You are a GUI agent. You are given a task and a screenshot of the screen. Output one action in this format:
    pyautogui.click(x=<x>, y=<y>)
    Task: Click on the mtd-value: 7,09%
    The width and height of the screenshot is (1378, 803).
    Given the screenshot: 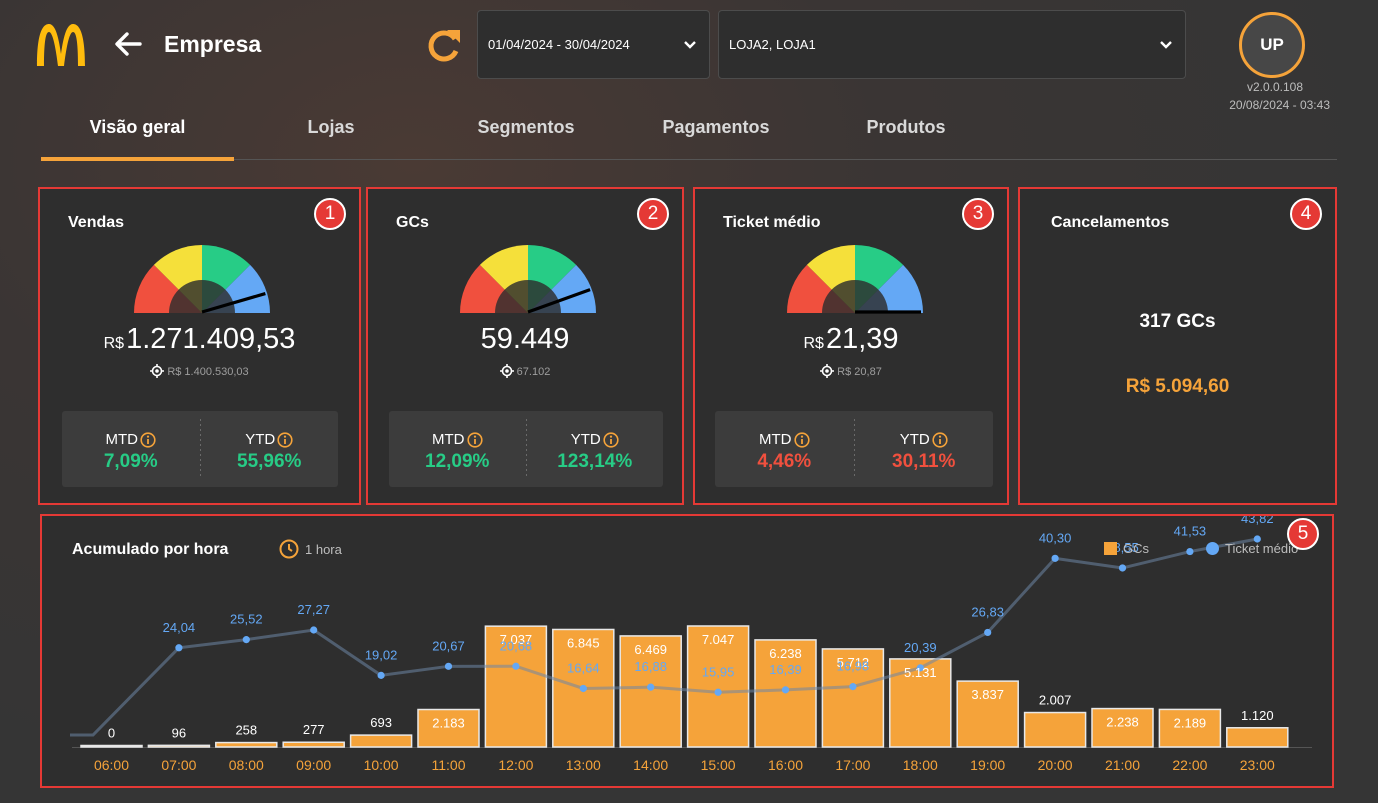 What is the action you would take?
    pyautogui.click(x=130, y=461)
    